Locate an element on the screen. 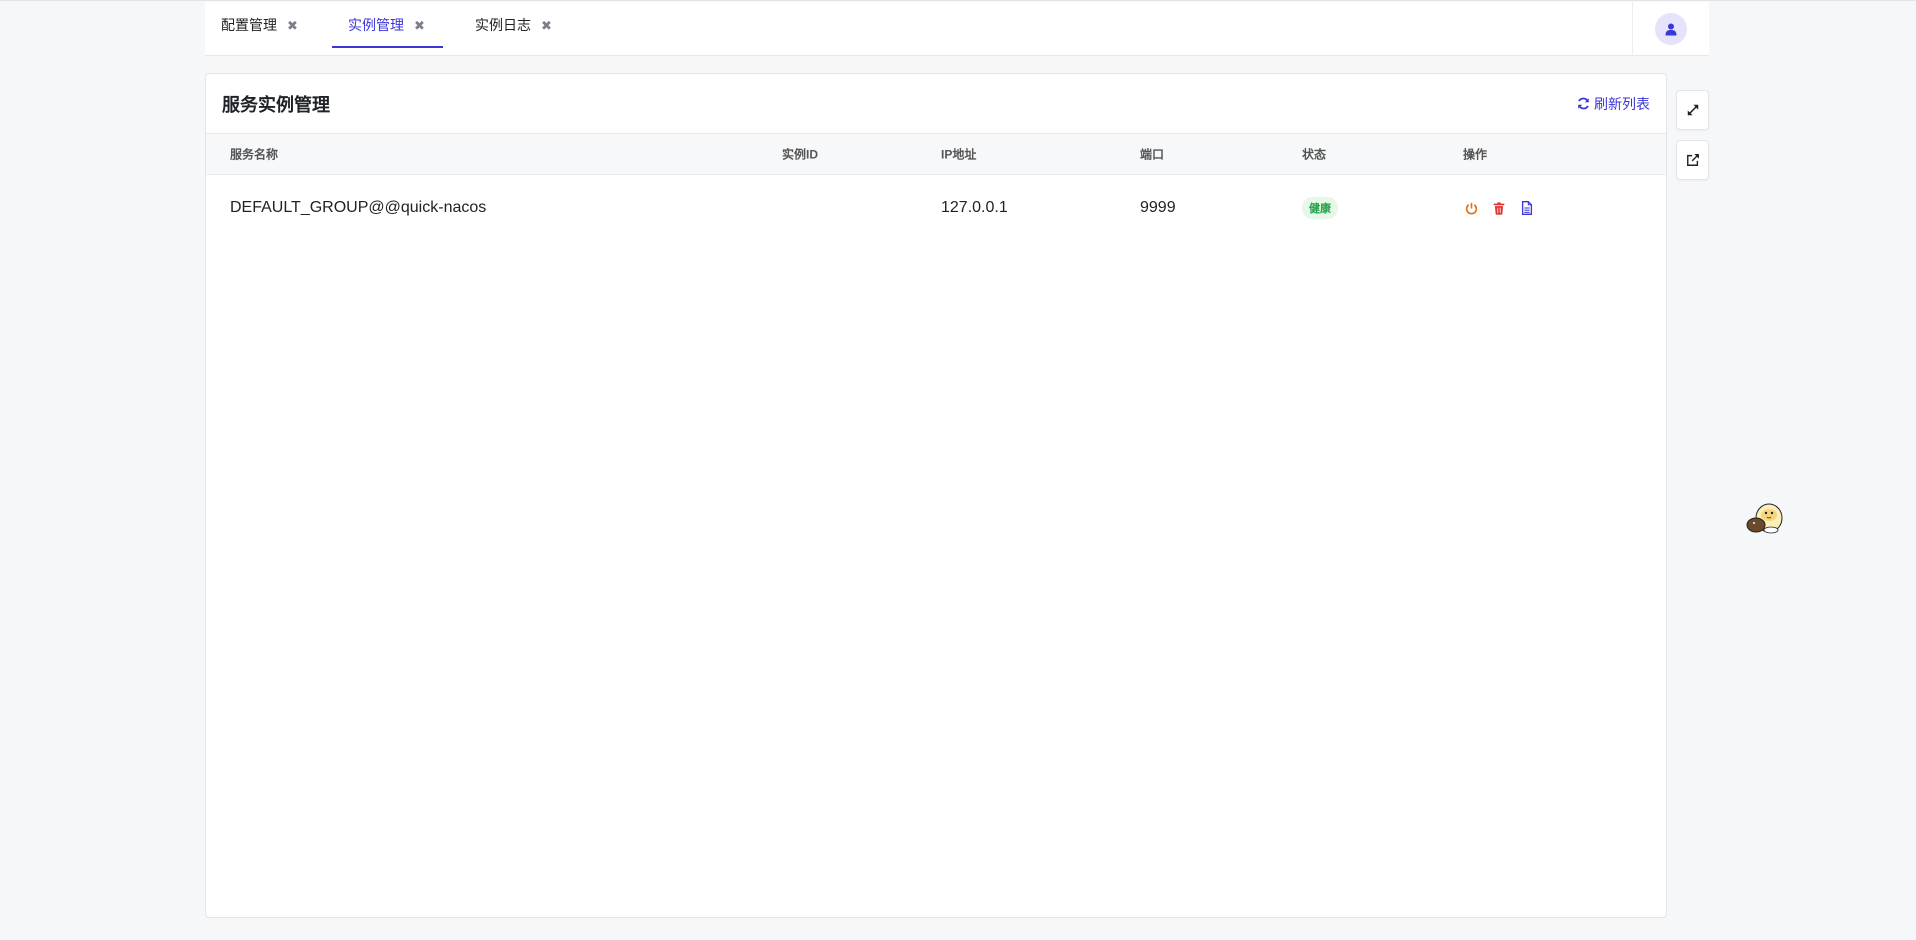 This screenshot has width=1916, height=940. cell-ip: 127.0.0.1 is located at coordinates (974, 207).